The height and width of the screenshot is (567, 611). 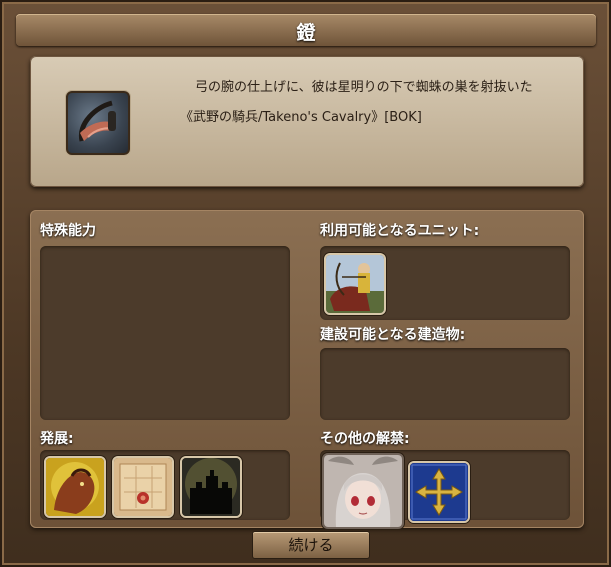 What do you see at coordinates (211, 487) in the screenshot?
I see `castle-silhouette-icon` at bounding box center [211, 487].